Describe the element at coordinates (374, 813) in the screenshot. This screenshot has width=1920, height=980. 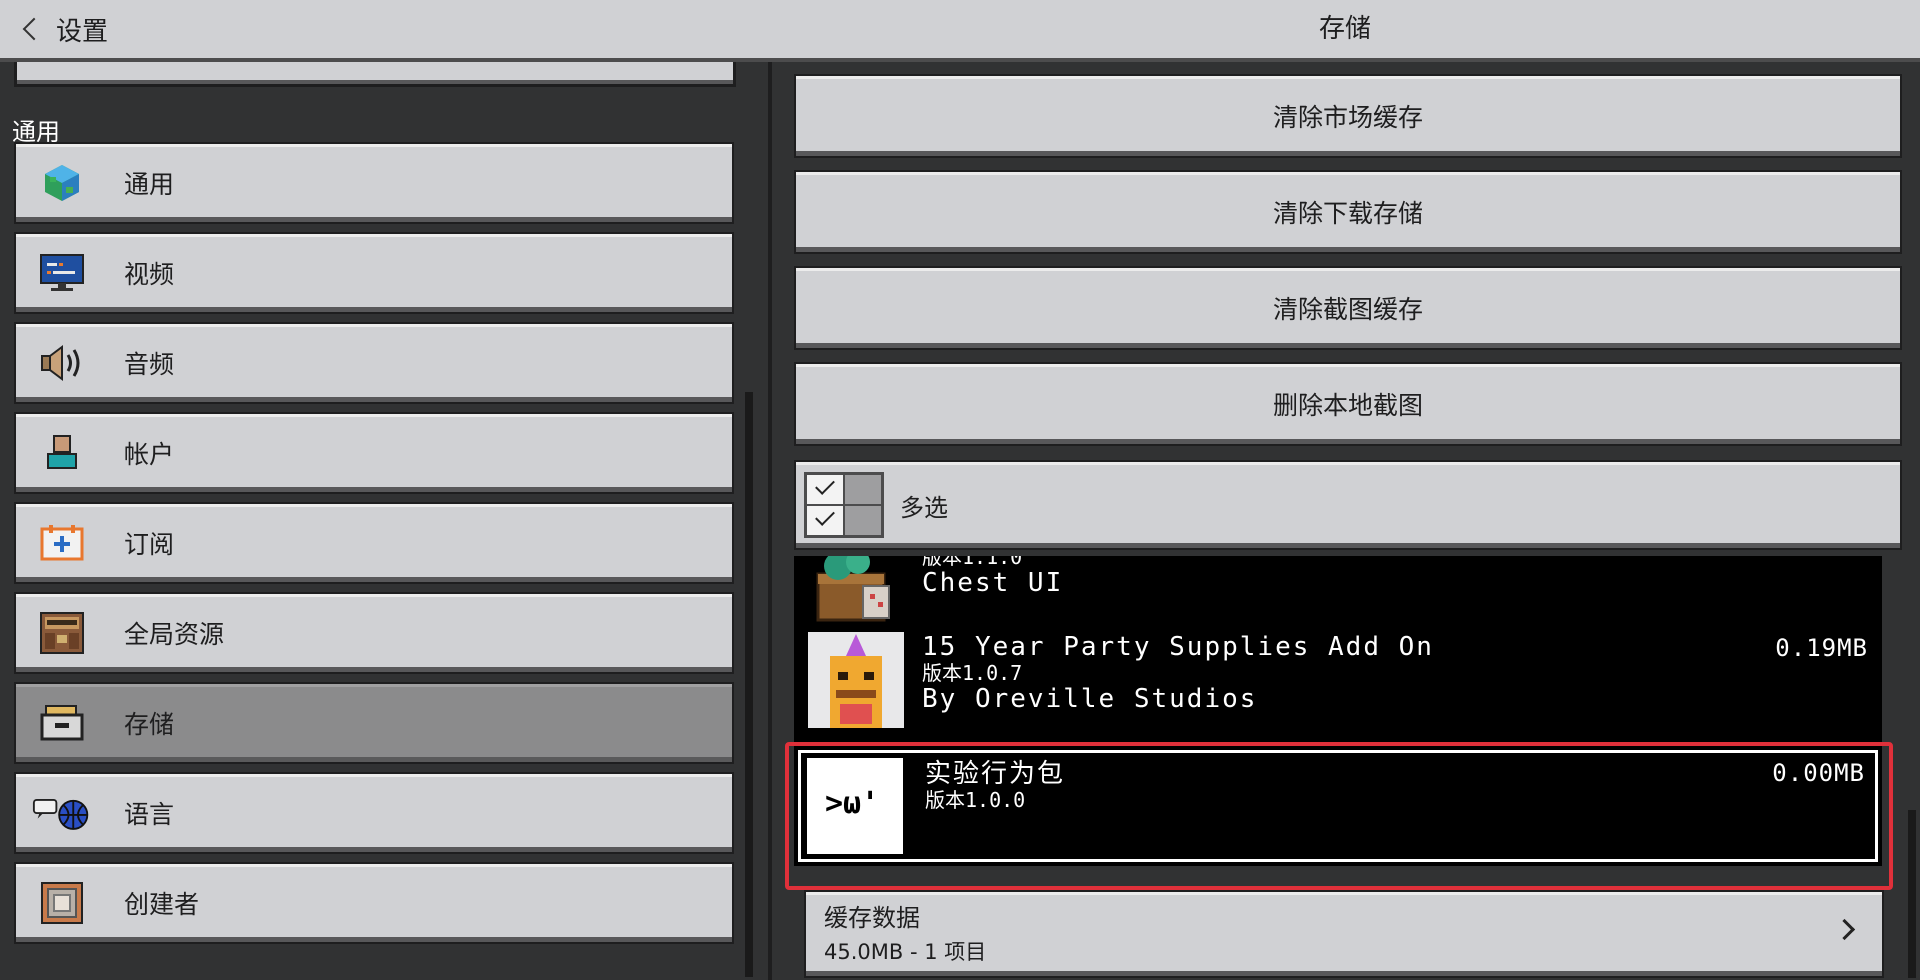
I see `sidebar-item-language: 语言` at that location.